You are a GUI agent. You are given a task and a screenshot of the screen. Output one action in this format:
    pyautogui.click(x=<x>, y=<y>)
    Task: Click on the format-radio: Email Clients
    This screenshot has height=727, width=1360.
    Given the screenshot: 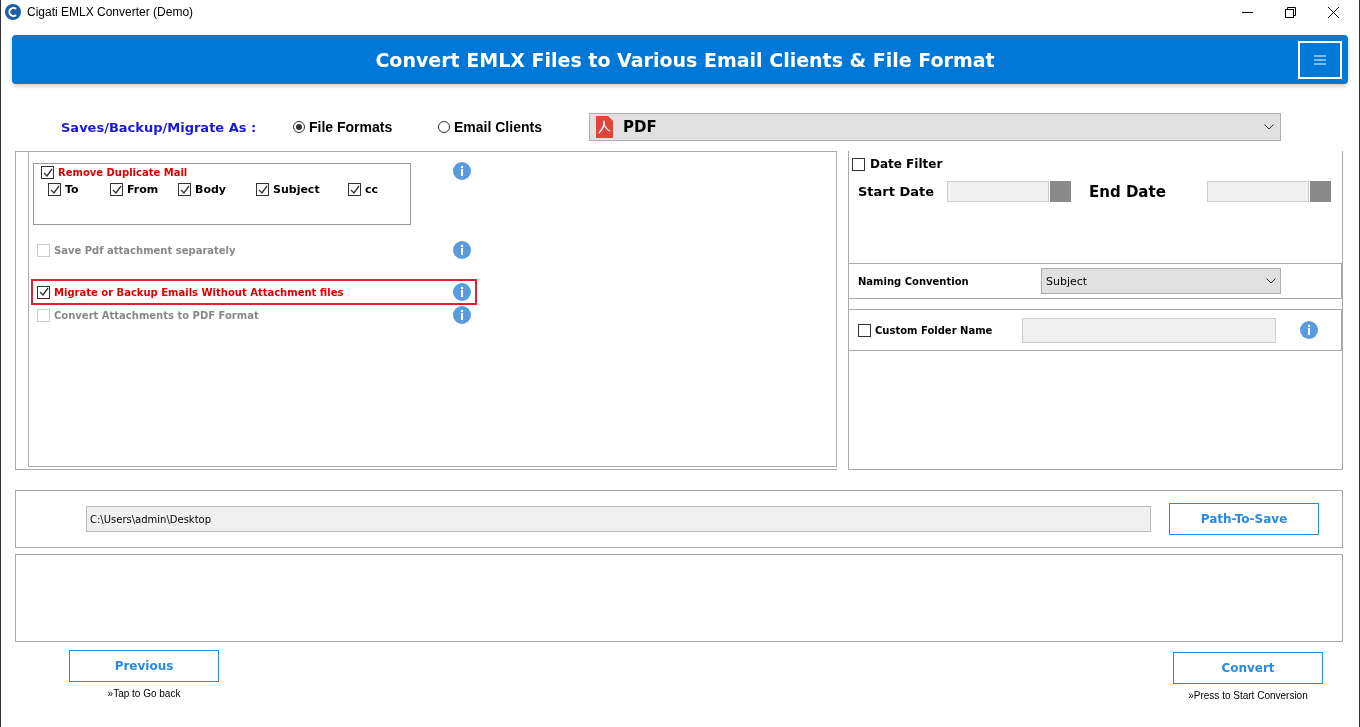 What is the action you would take?
    pyautogui.click(x=510, y=127)
    